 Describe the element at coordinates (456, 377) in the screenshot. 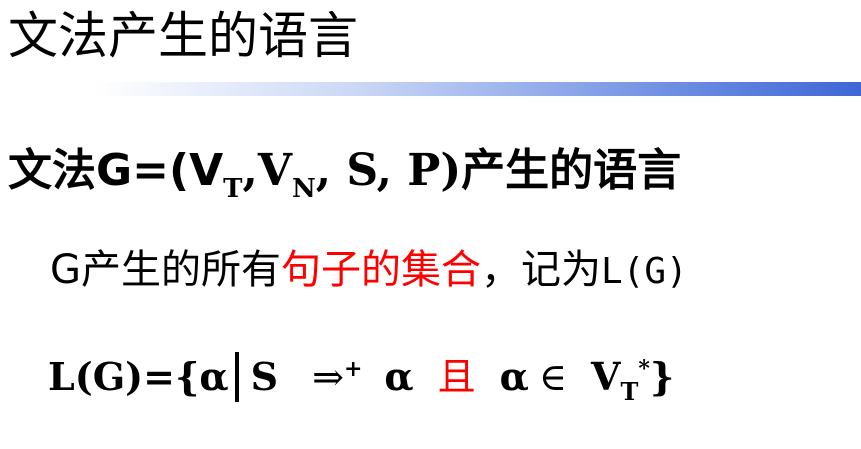

I see `formula-conjunction: 且` at that location.